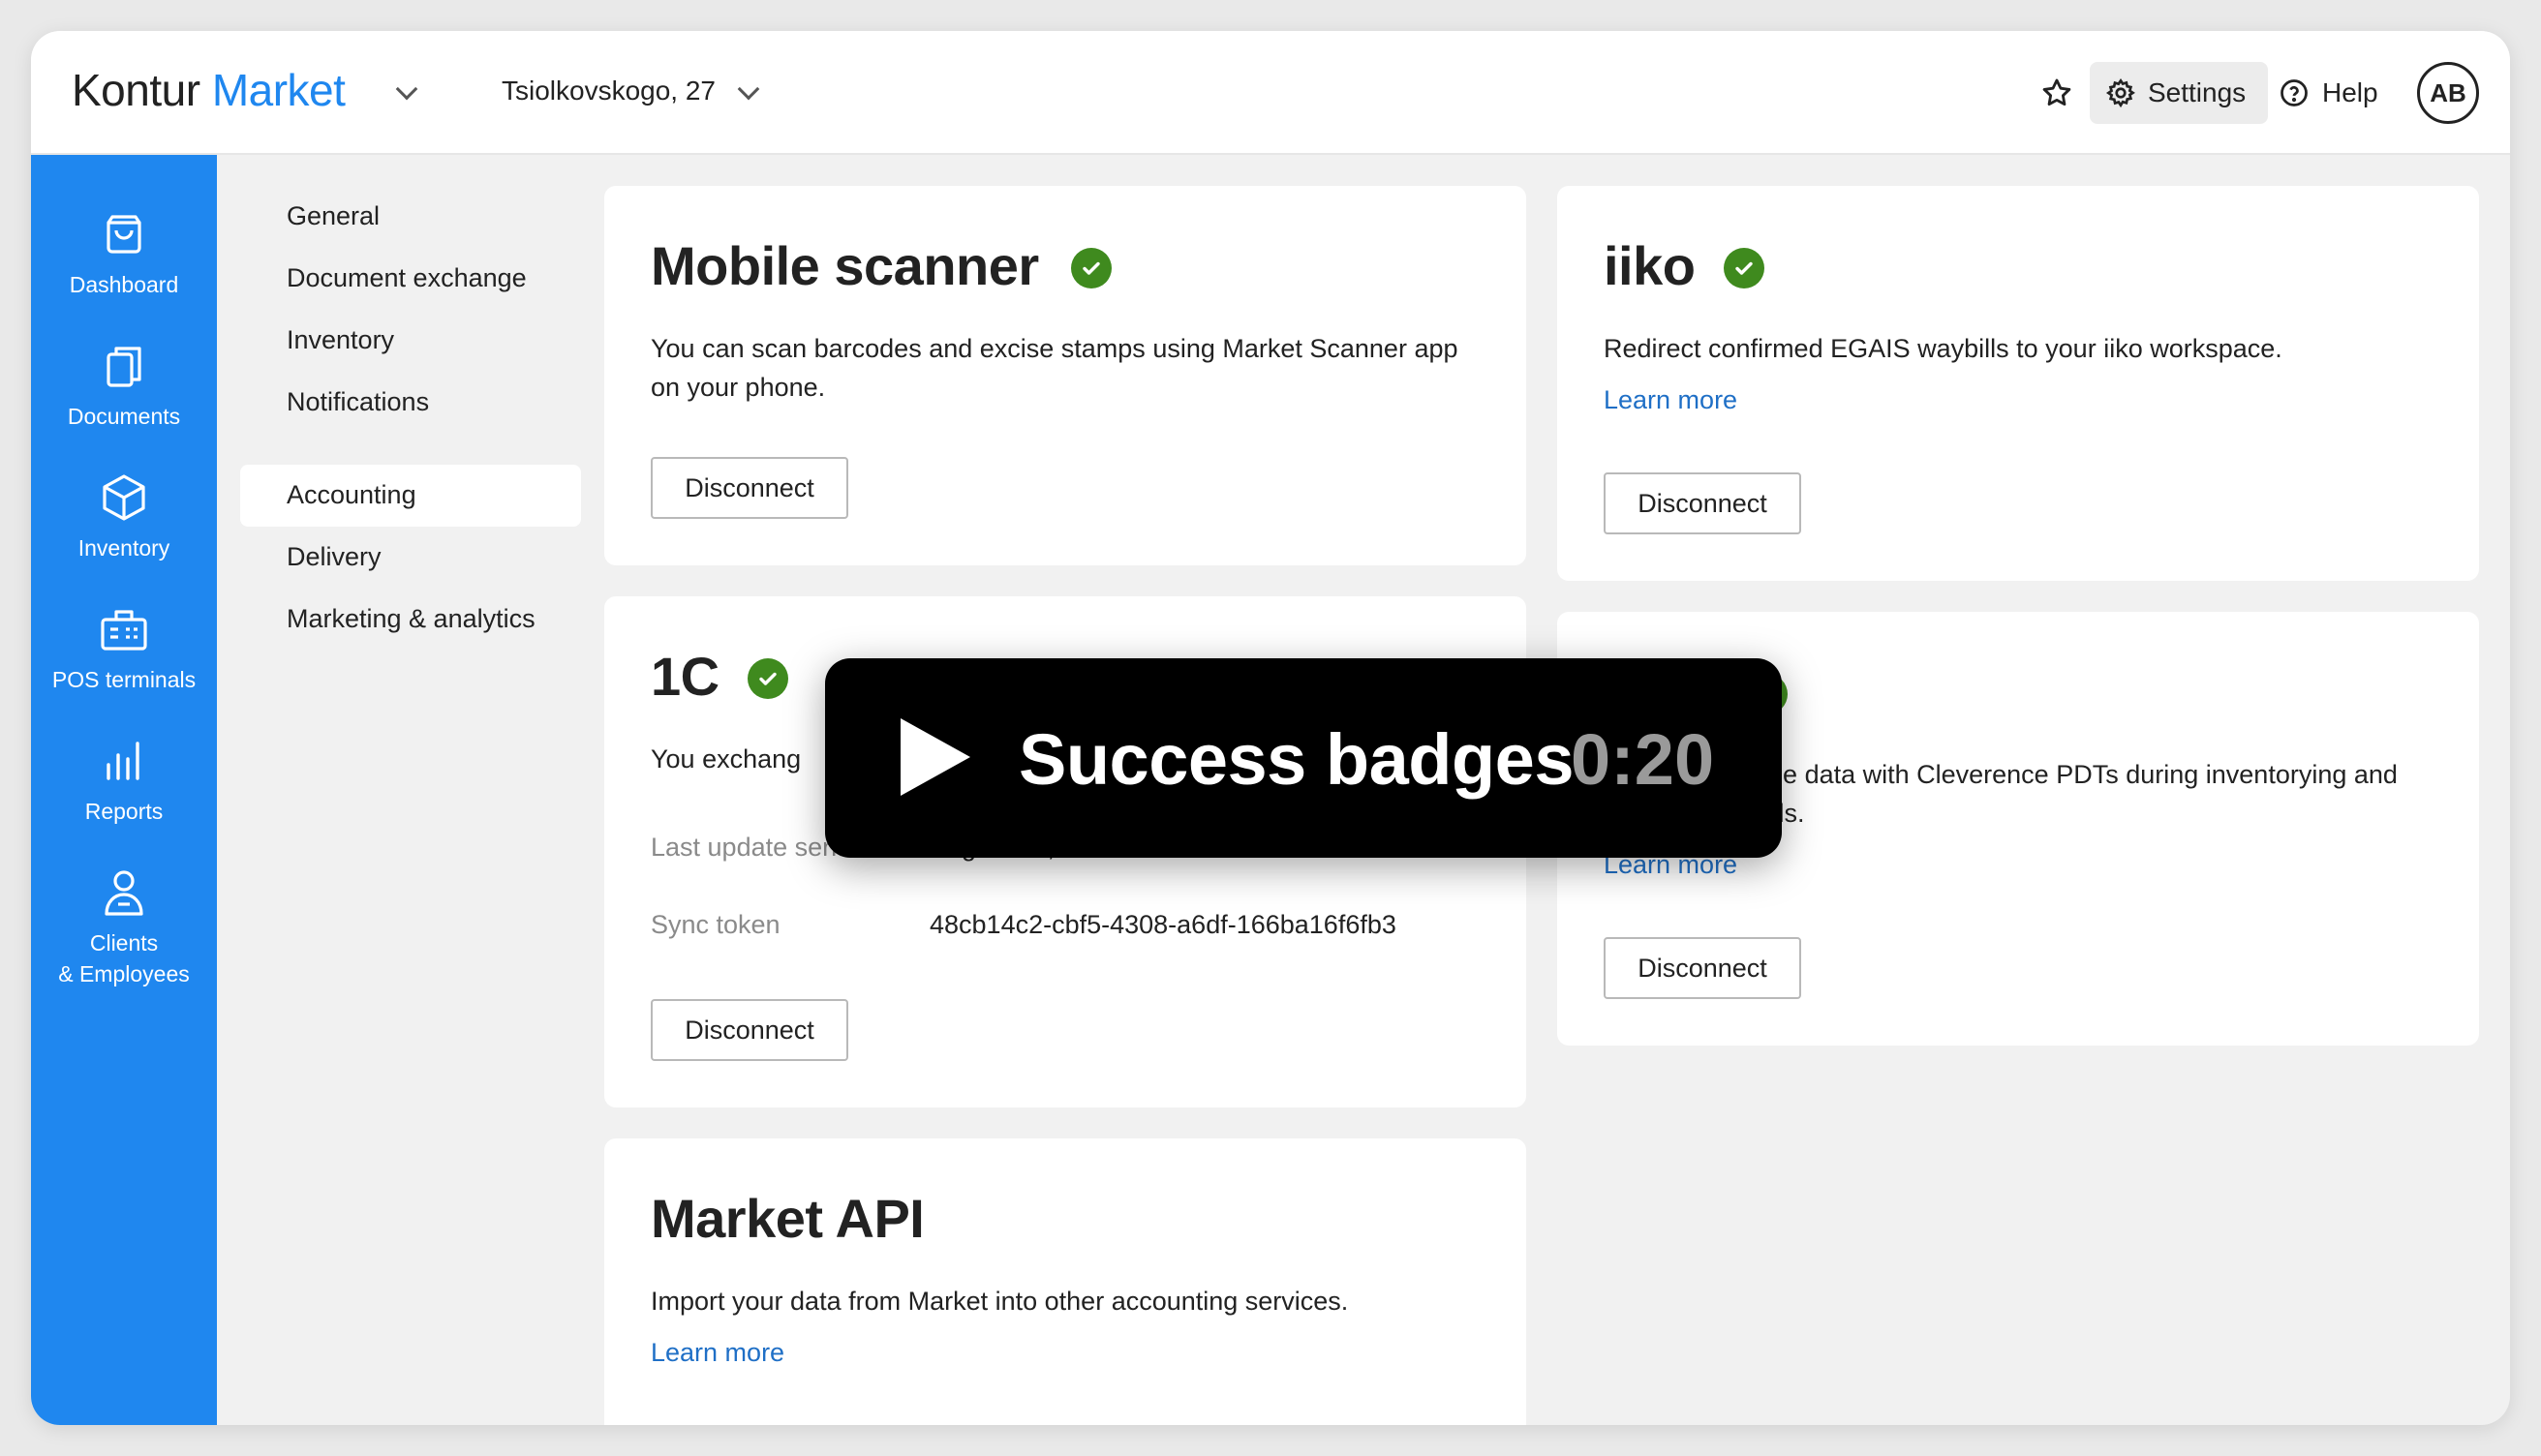 The image size is (2541, 1456). I want to click on video-title: Success badges, so click(1296, 760).